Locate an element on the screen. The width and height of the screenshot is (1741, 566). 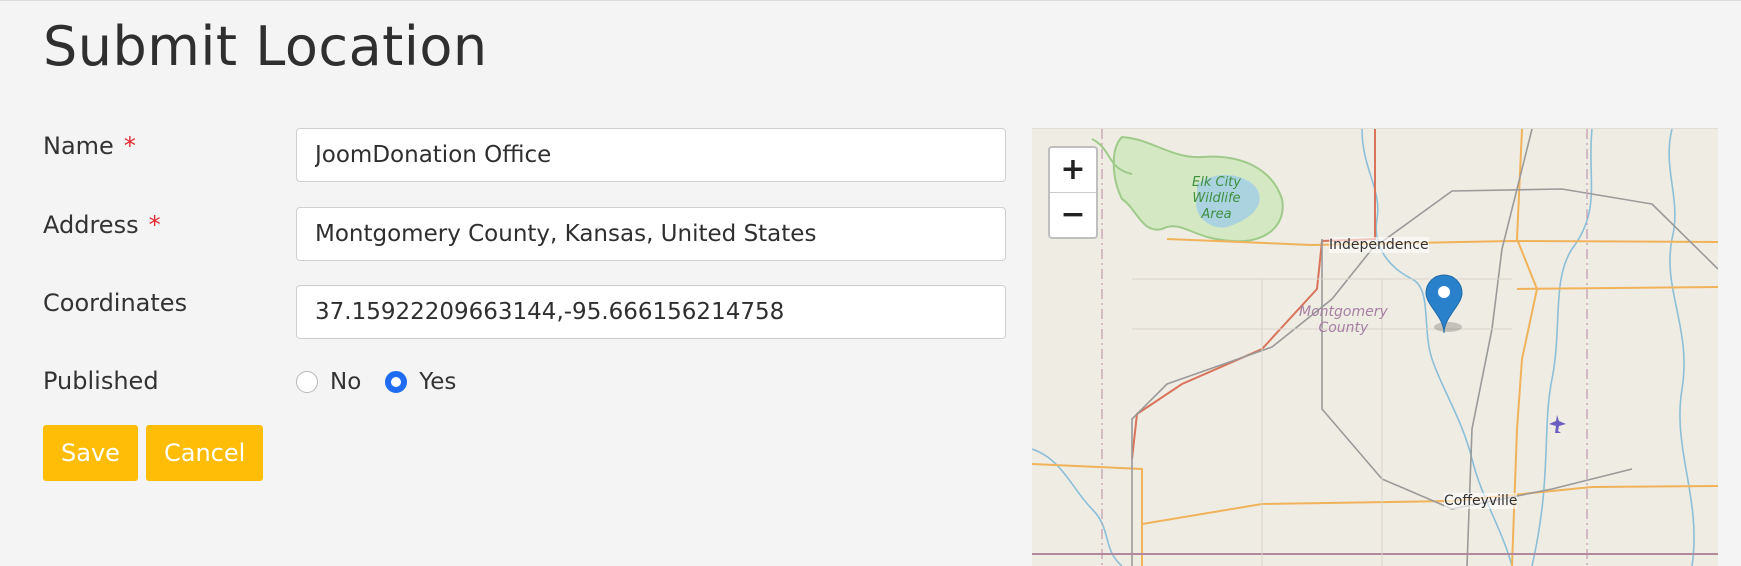
address-label: Address * is located at coordinates (102, 225).